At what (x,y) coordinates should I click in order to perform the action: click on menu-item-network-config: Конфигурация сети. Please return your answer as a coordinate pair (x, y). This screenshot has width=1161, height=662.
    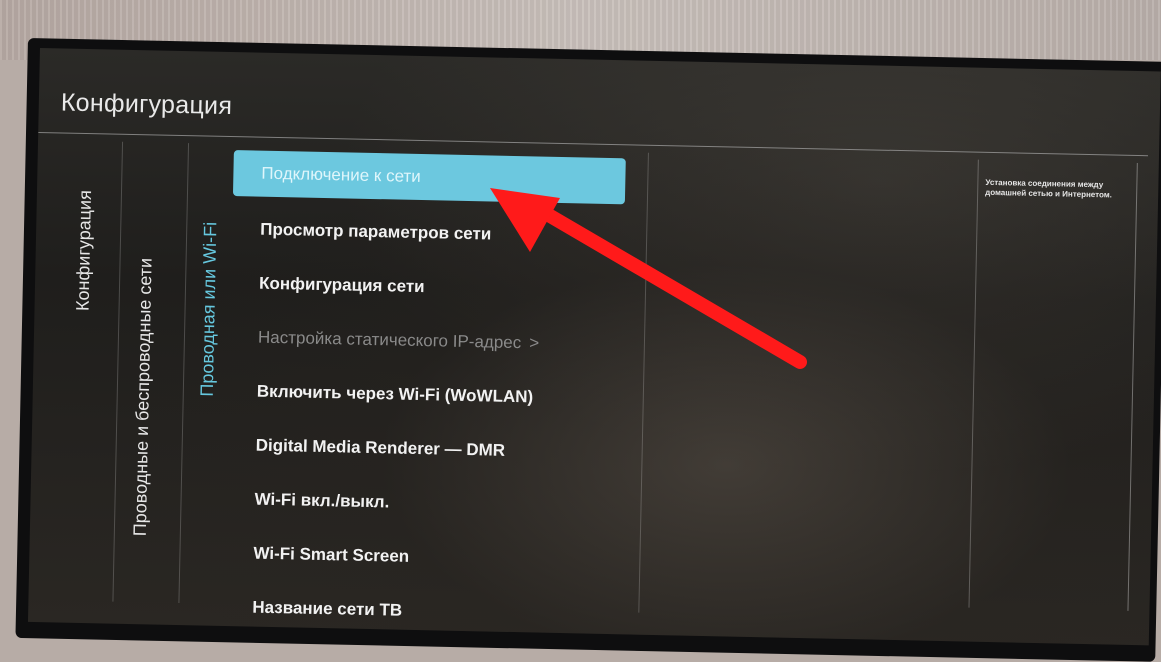
    Looking at the image, I should click on (431, 287).